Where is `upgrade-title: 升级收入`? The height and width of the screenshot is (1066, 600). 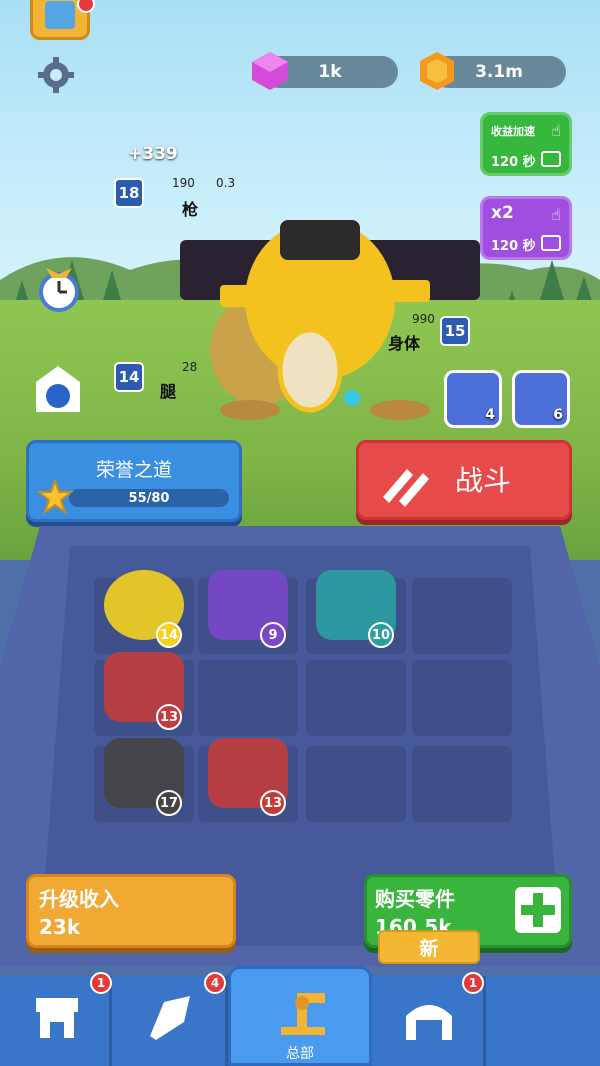 upgrade-title: 升级收入 is located at coordinates (79, 899).